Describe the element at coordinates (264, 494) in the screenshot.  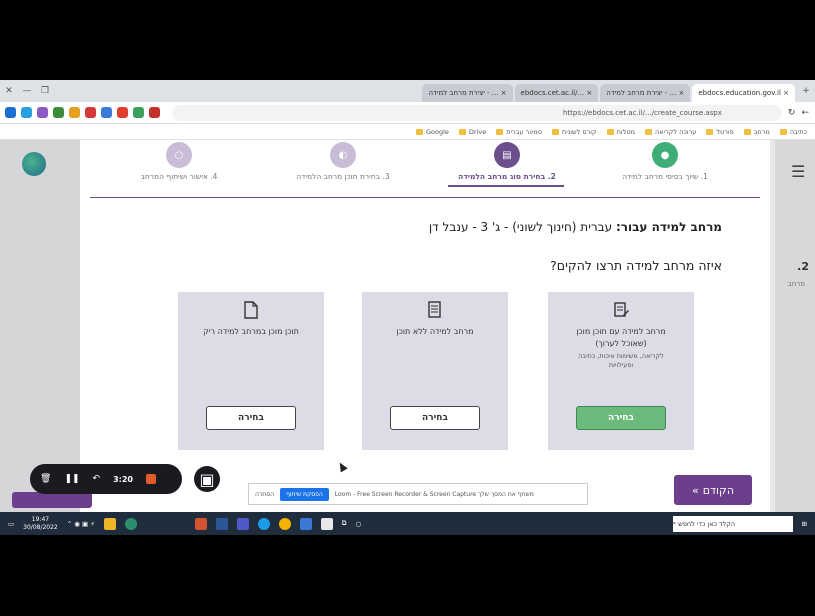
I see `hide-share-button: הסתרה` at that location.